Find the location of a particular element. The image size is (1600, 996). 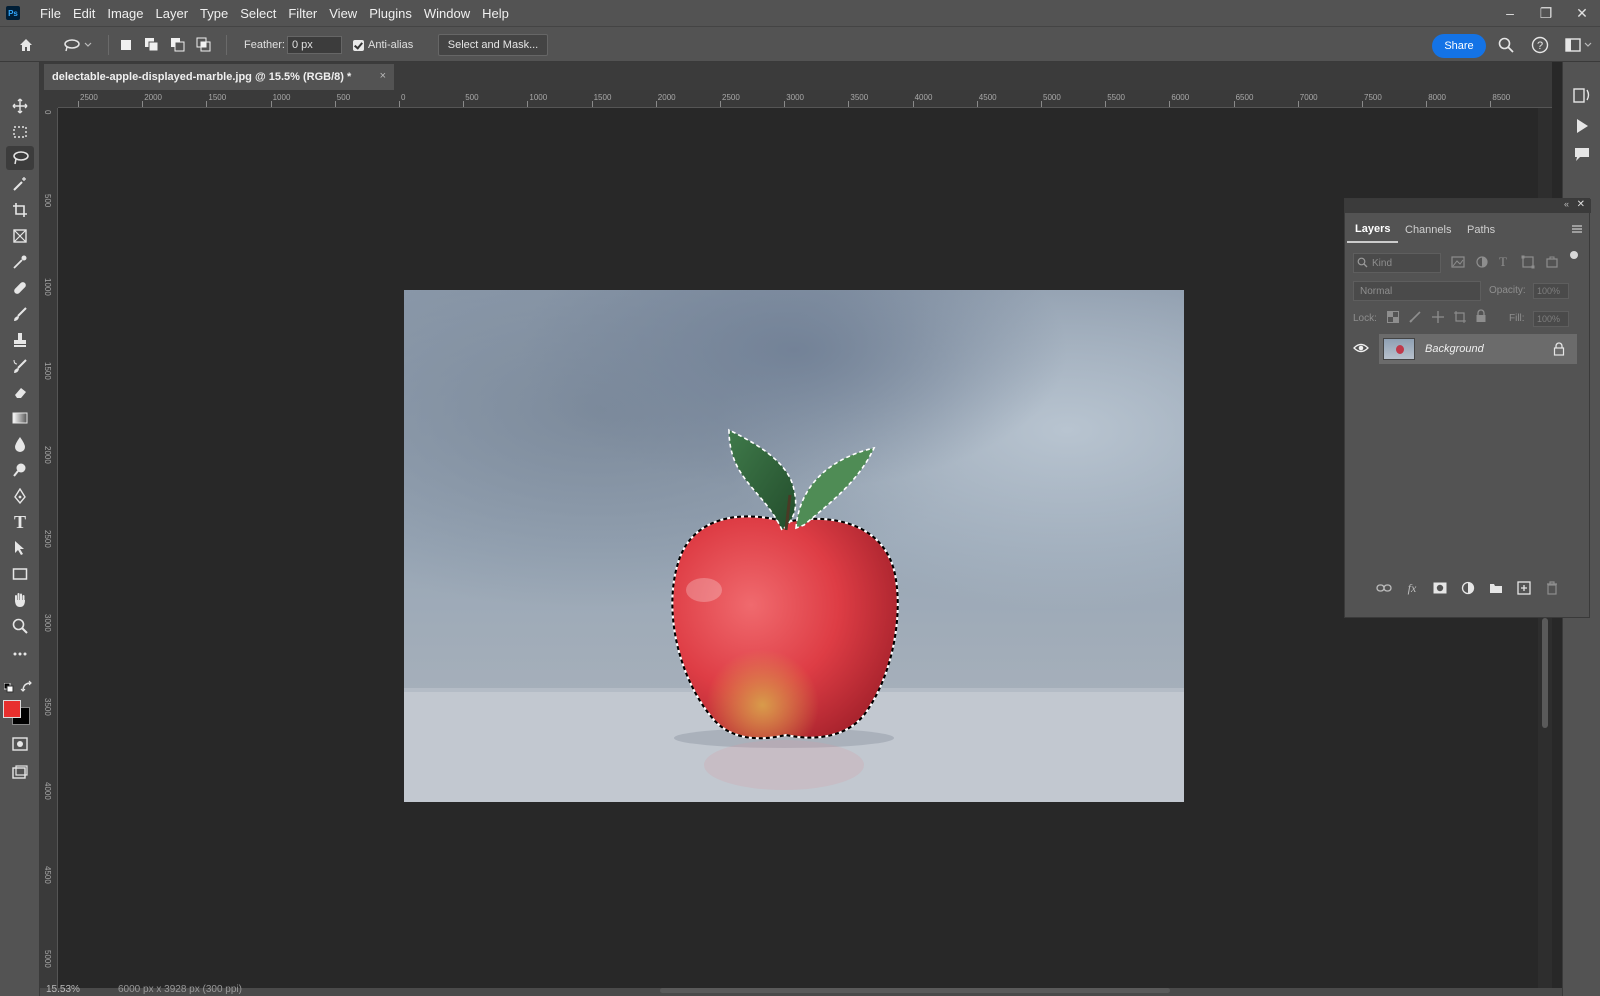

filter-type-icon: T is located at coordinates (1503, 262).